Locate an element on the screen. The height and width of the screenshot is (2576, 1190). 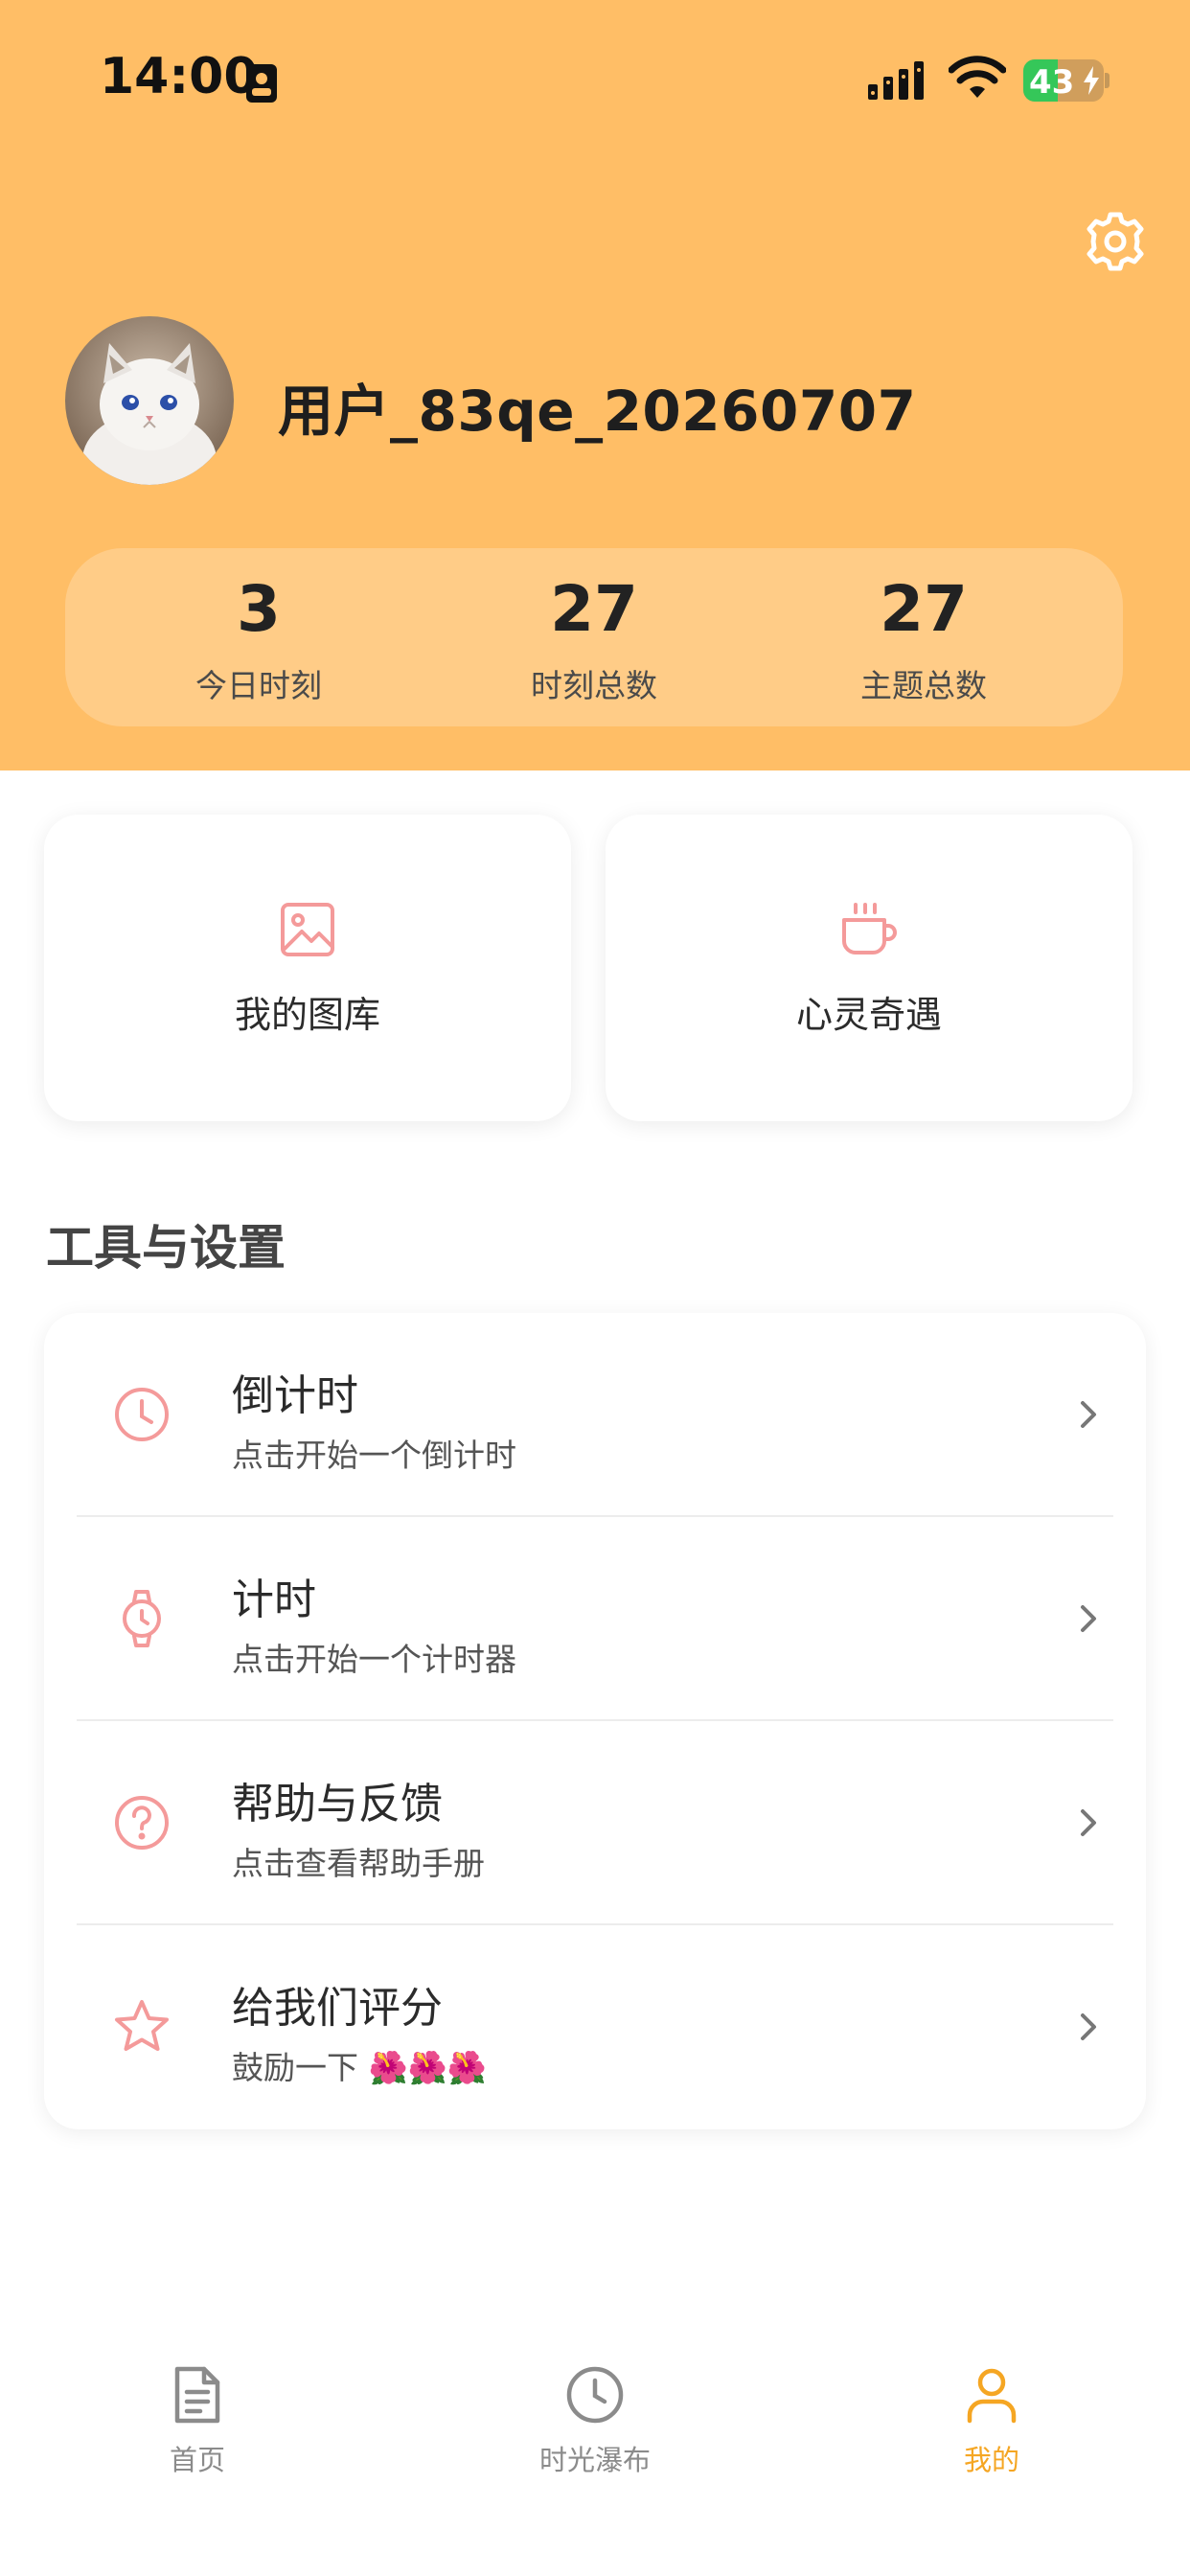
id-card-icon is located at coordinates (262, 83).